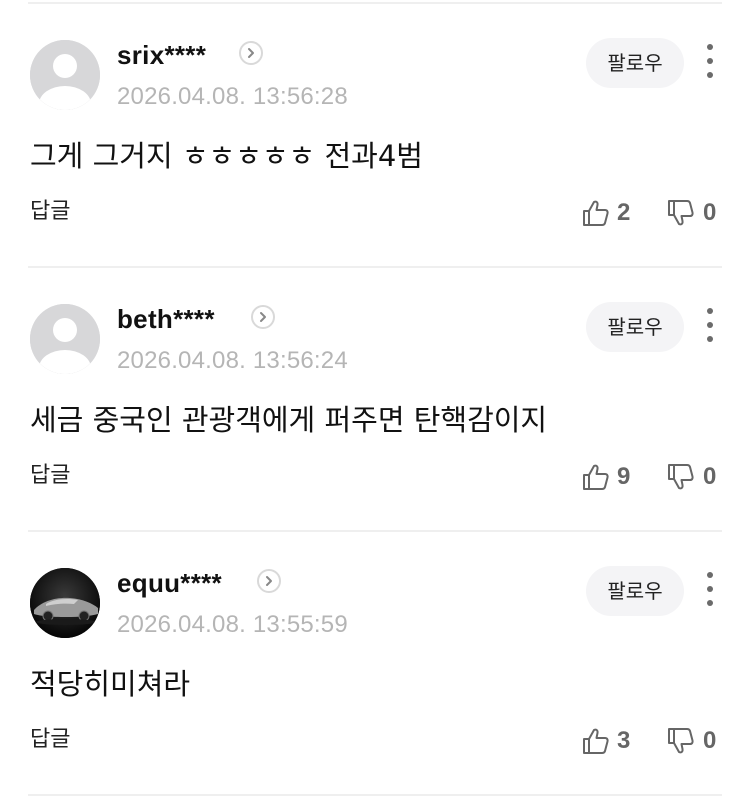 The height and width of the screenshot is (801, 750). Describe the element at coordinates (289, 420) in the screenshot. I see `comment-text: 세금 중국인 관광객에게 퍼주면 탄핵감이지` at that location.